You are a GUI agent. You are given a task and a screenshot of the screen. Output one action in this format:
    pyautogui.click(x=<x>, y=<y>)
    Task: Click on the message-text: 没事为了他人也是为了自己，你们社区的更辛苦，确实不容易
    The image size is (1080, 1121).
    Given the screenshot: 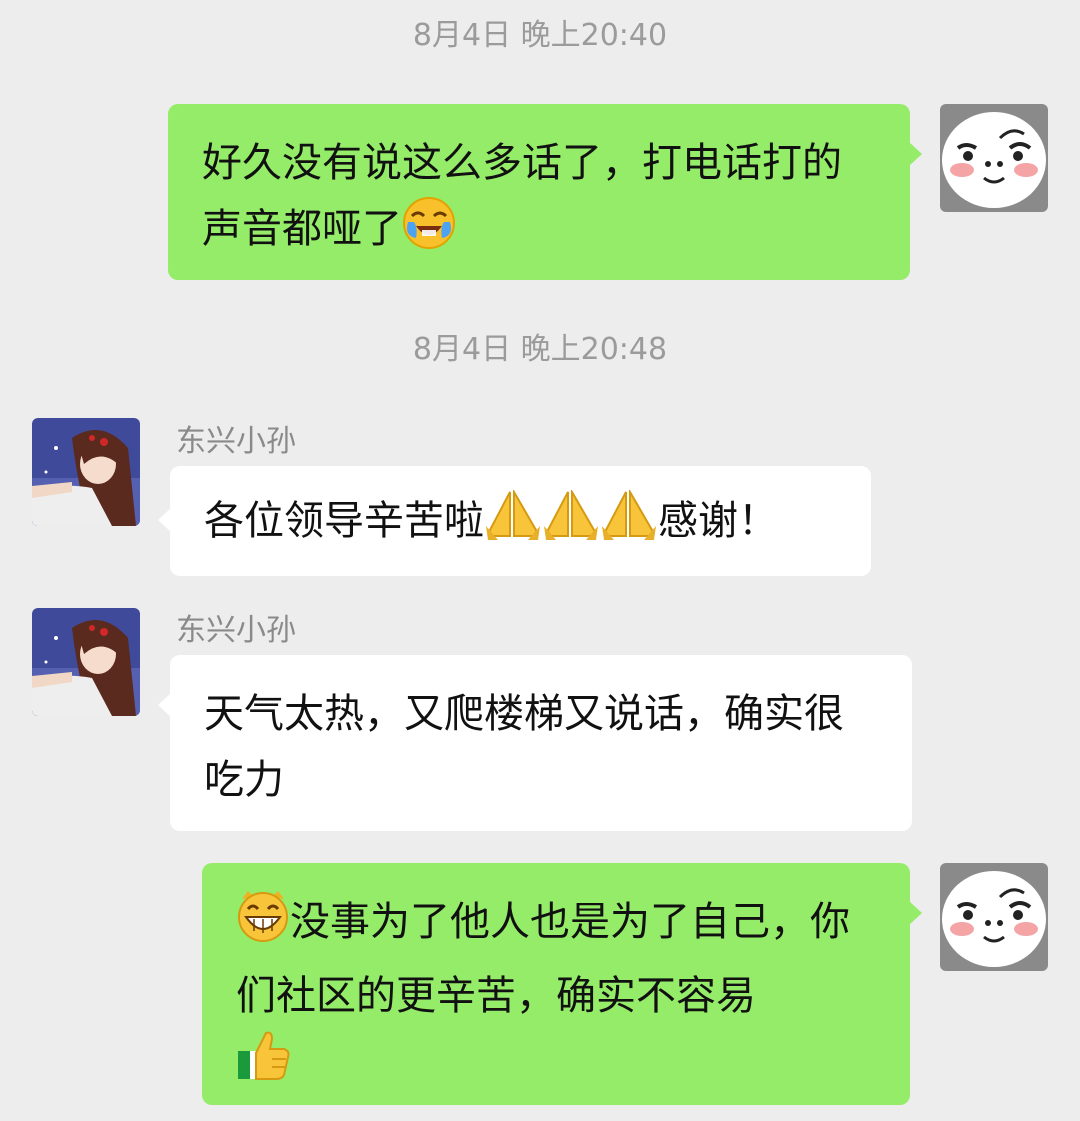 What is the action you would take?
    pyautogui.click(x=543, y=959)
    